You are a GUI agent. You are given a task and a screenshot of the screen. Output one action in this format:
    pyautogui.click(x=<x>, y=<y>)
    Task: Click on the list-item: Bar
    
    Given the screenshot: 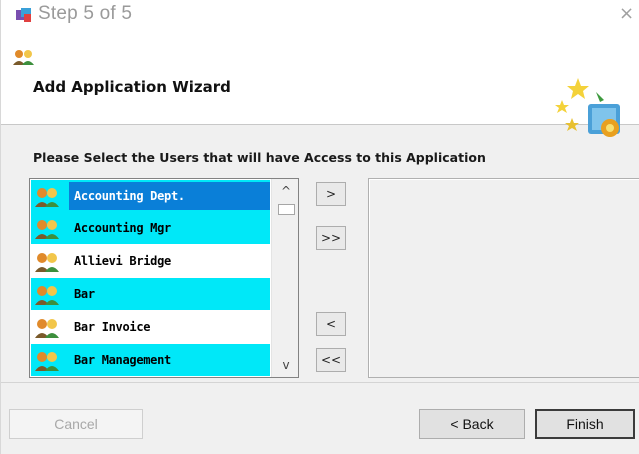 What is the action you would take?
    pyautogui.click(x=150, y=294)
    